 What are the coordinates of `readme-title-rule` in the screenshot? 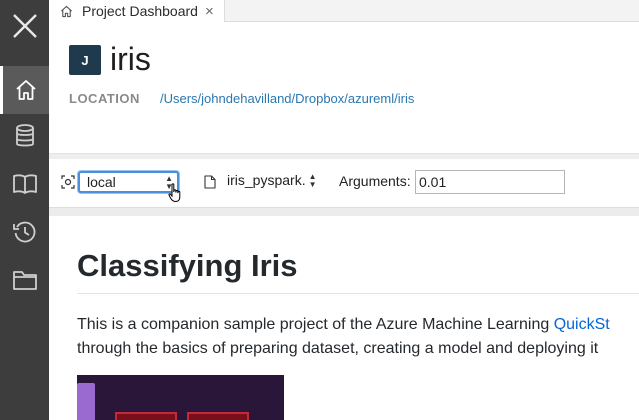 It's located at (358, 293).